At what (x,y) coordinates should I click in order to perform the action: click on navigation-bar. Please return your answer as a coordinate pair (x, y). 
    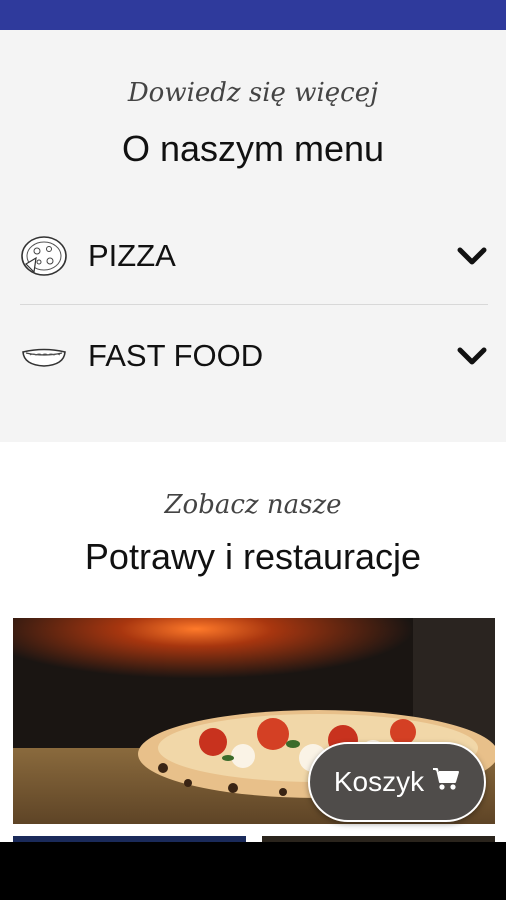
    Looking at the image, I should click on (253, 871).